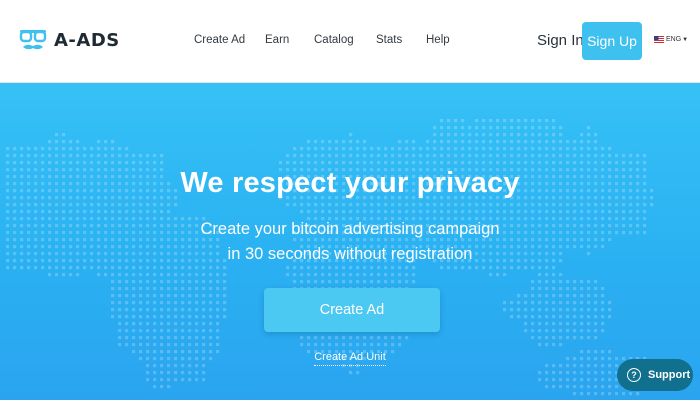 This screenshot has height=400, width=700. I want to click on hero-title: We respect your privacy, so click(350, 183).